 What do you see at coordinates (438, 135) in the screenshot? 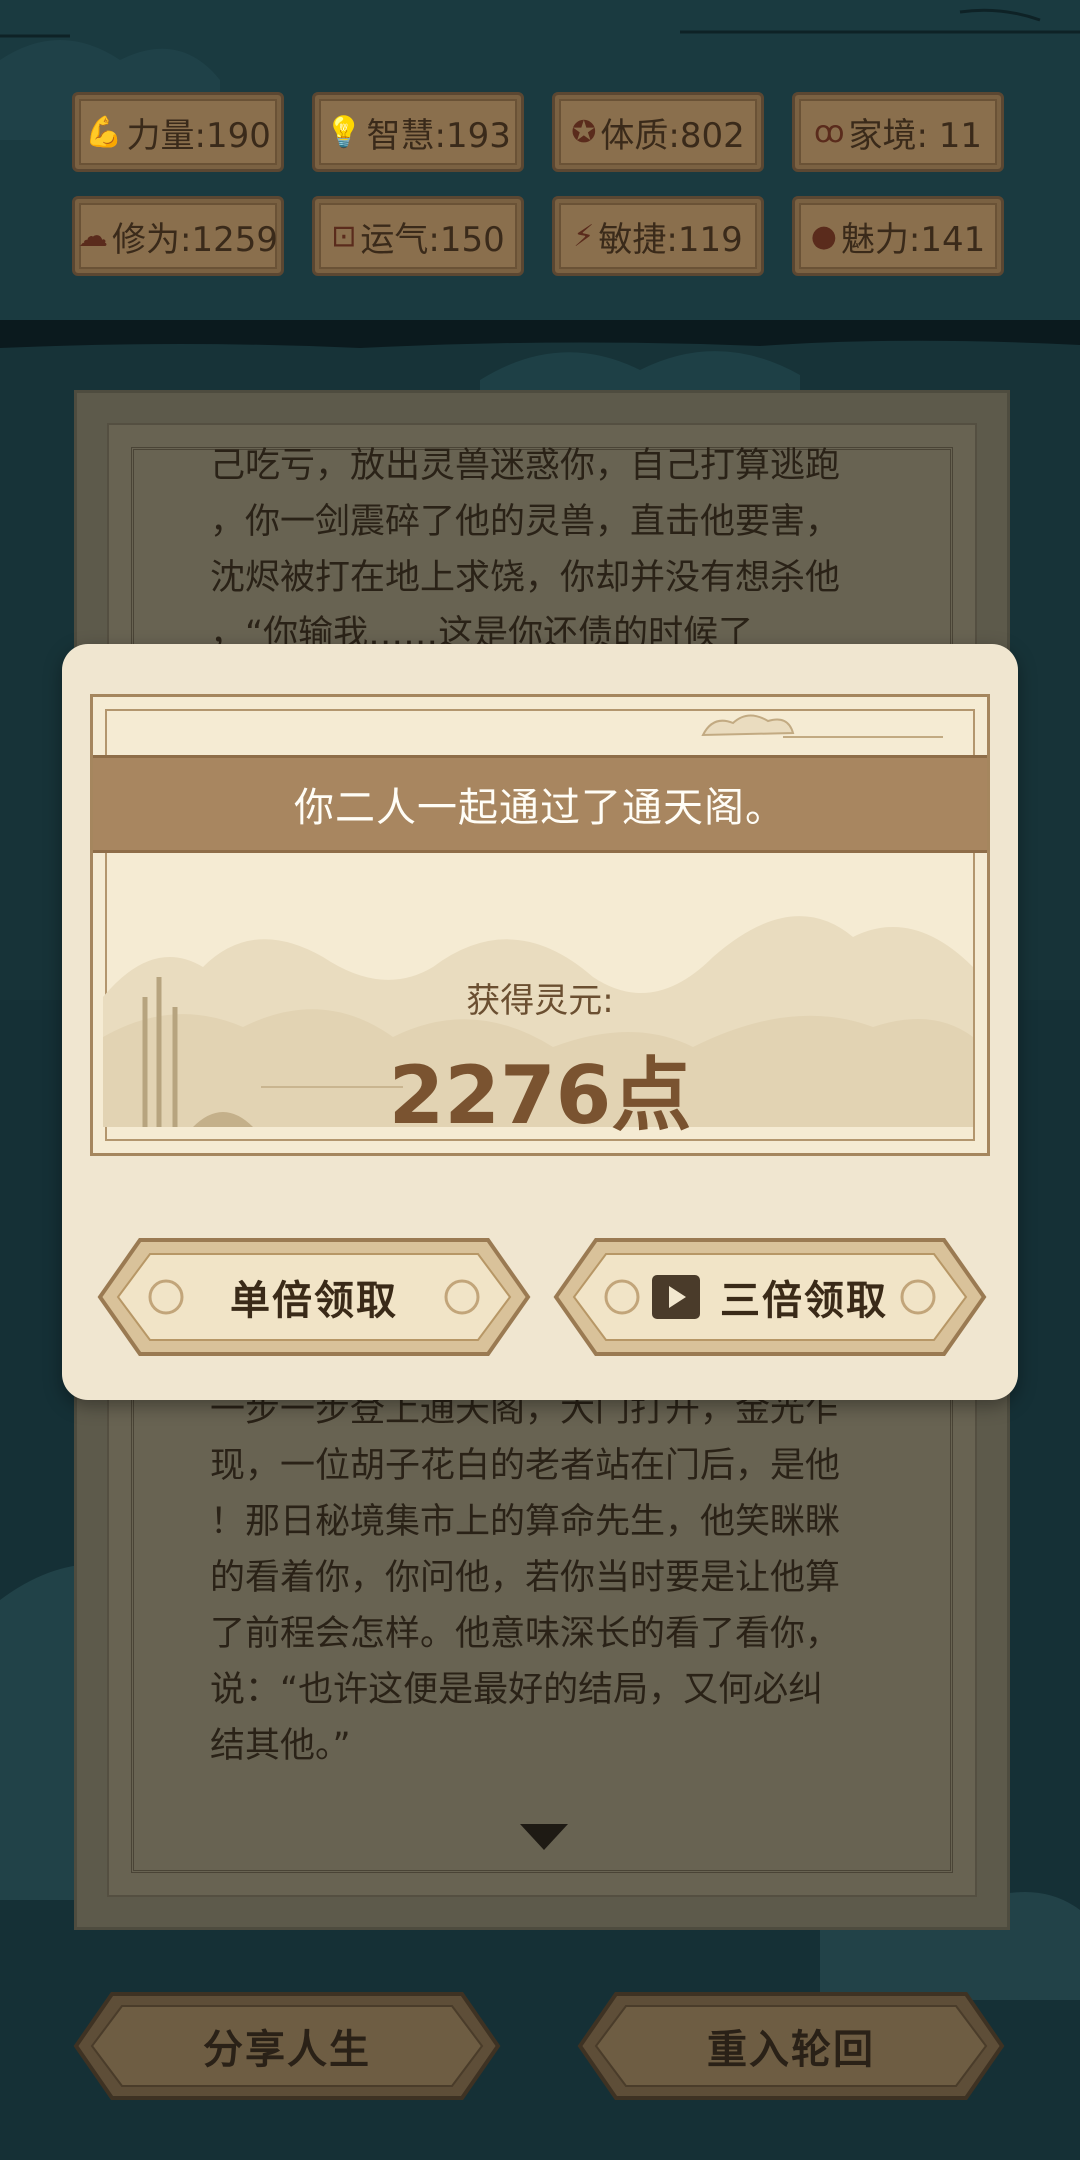
I see `stat-label: 智慧:193` at bounding box center [438, 135].